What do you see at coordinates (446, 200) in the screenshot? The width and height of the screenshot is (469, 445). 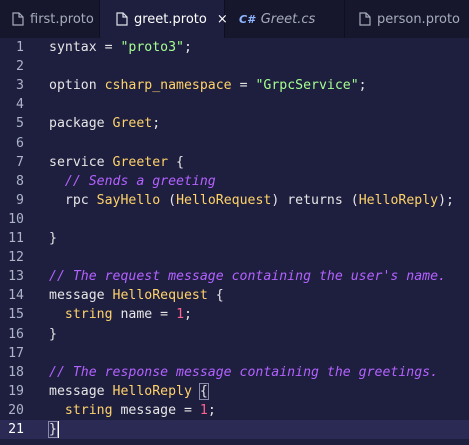 I see `code-token: );` at bounding box center [446, 200].